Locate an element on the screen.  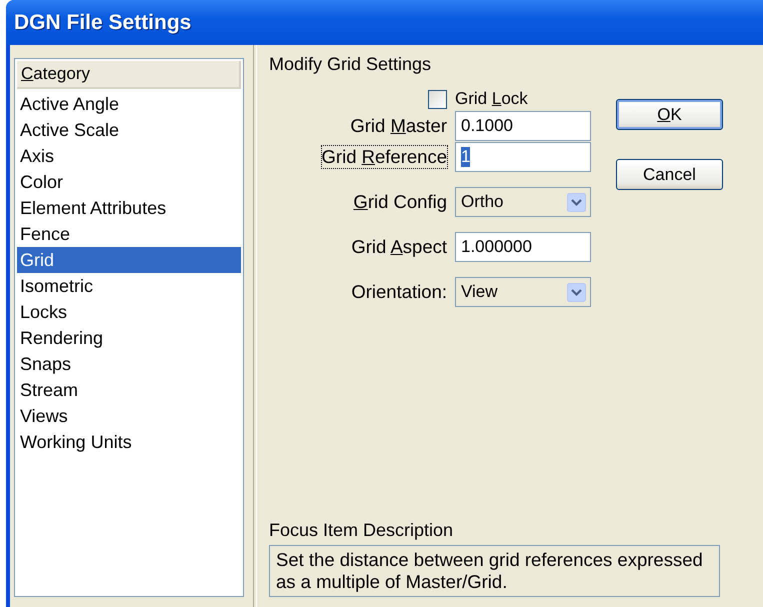
category-item: Views is located at coordinates (129, 416).